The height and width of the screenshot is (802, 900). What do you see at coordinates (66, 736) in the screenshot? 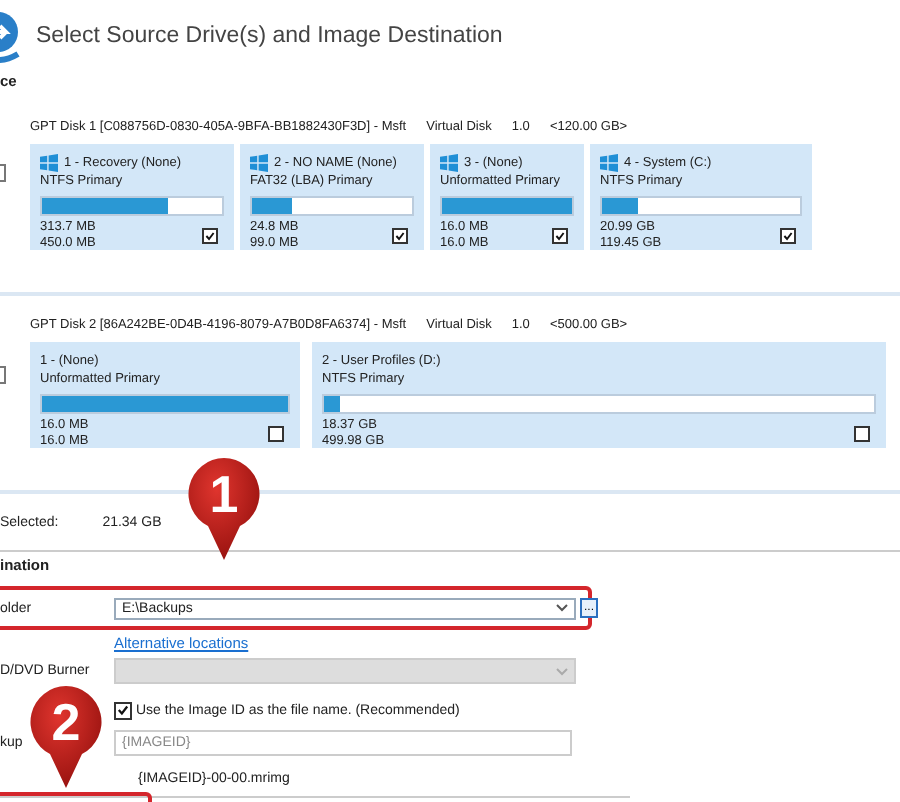
I see `step-marker: 2` at bounding box center [66, 736].